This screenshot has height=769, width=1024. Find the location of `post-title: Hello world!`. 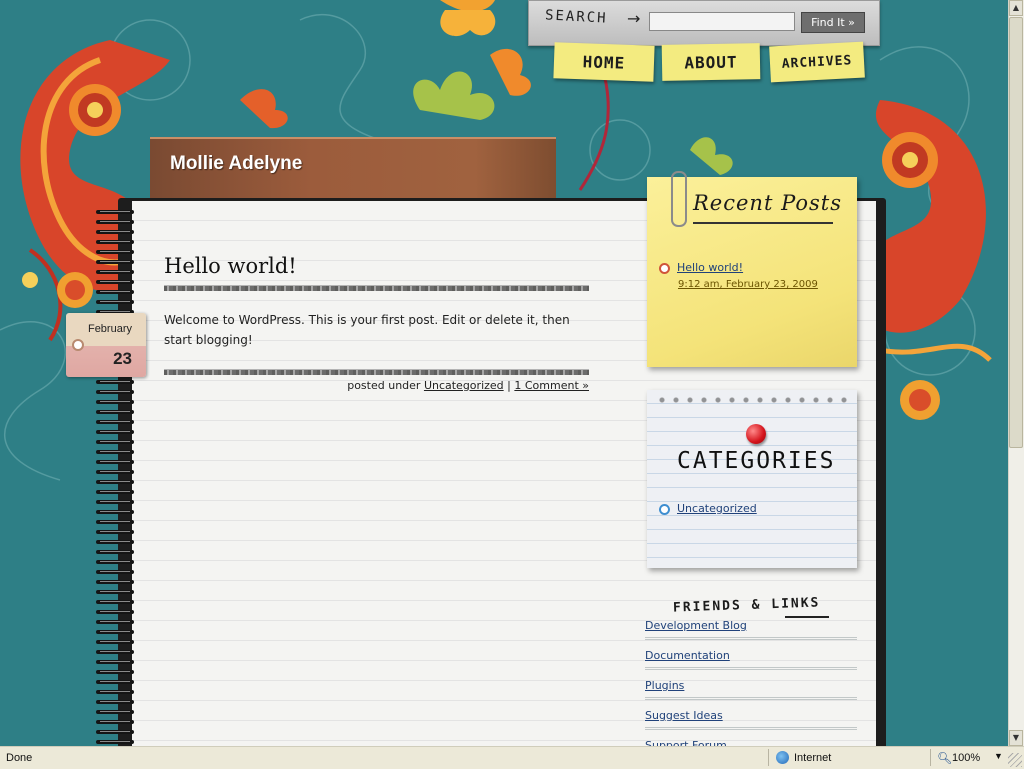

post-title: Hello world! is located at coordinates (230, 266).